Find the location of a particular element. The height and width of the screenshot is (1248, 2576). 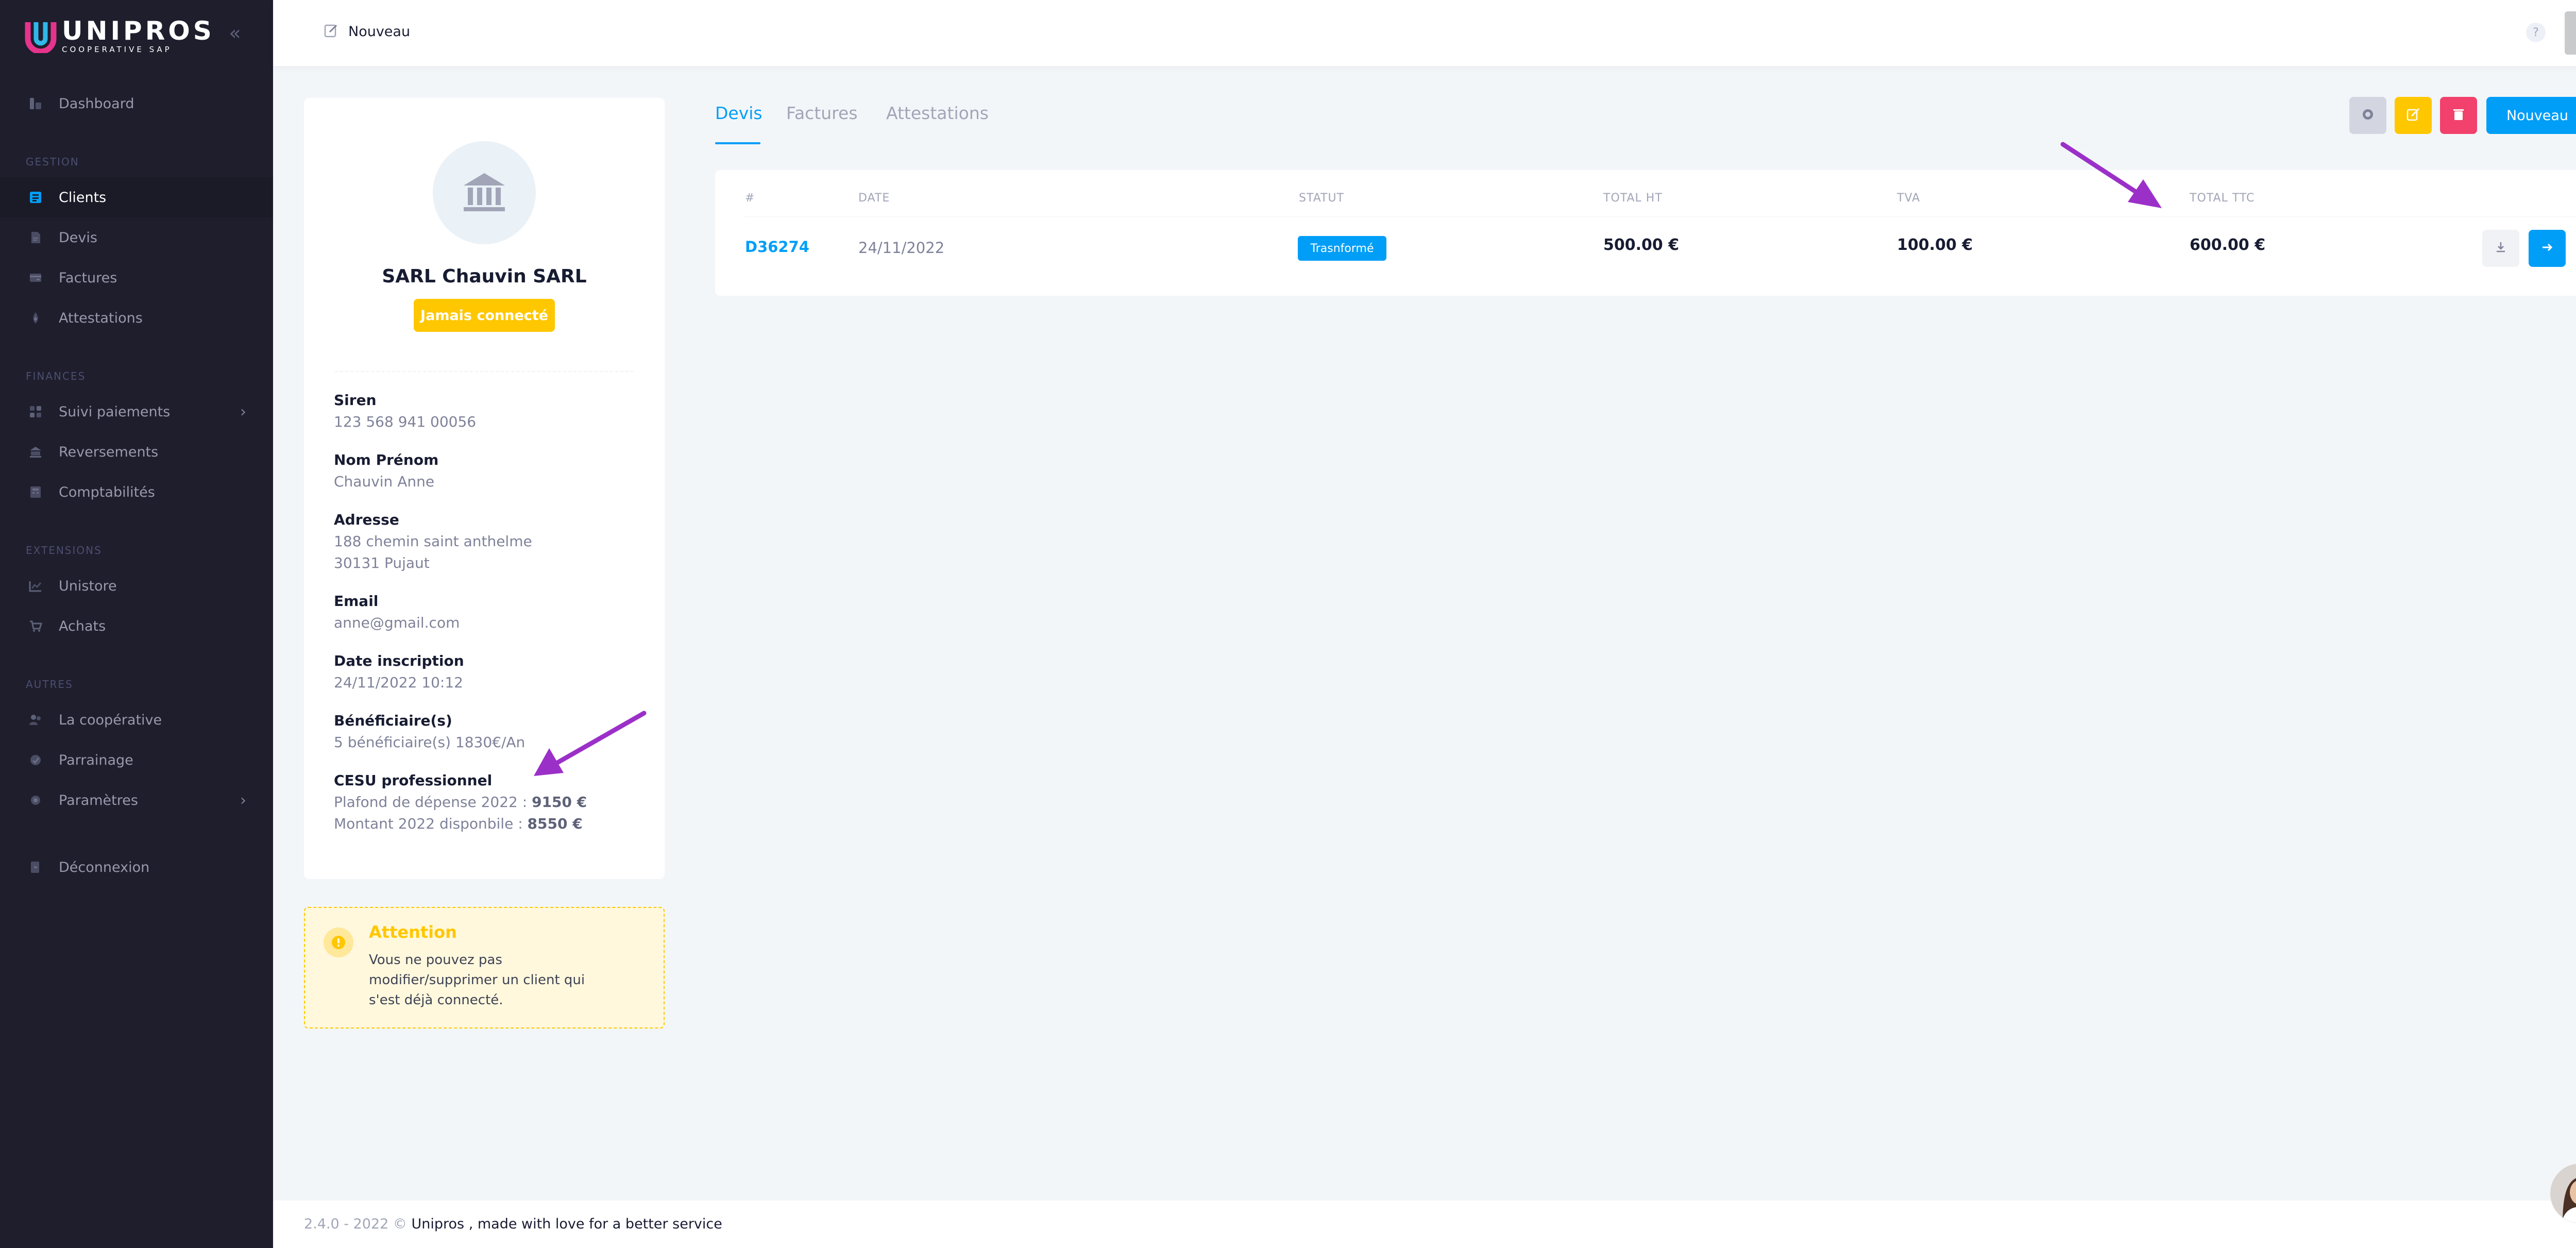

sidebar-item-factures: Factures is located at coordinates (136, 278).